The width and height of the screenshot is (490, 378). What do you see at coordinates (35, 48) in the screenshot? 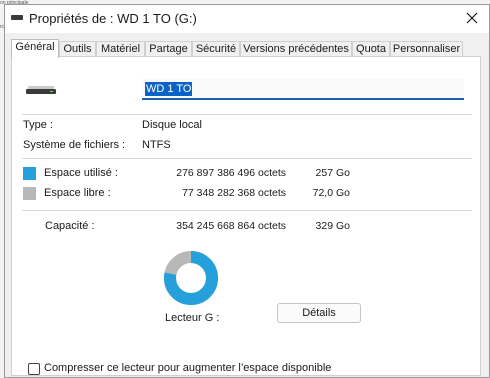
I see `tab-general: Général` at bounding box center [35, 48].